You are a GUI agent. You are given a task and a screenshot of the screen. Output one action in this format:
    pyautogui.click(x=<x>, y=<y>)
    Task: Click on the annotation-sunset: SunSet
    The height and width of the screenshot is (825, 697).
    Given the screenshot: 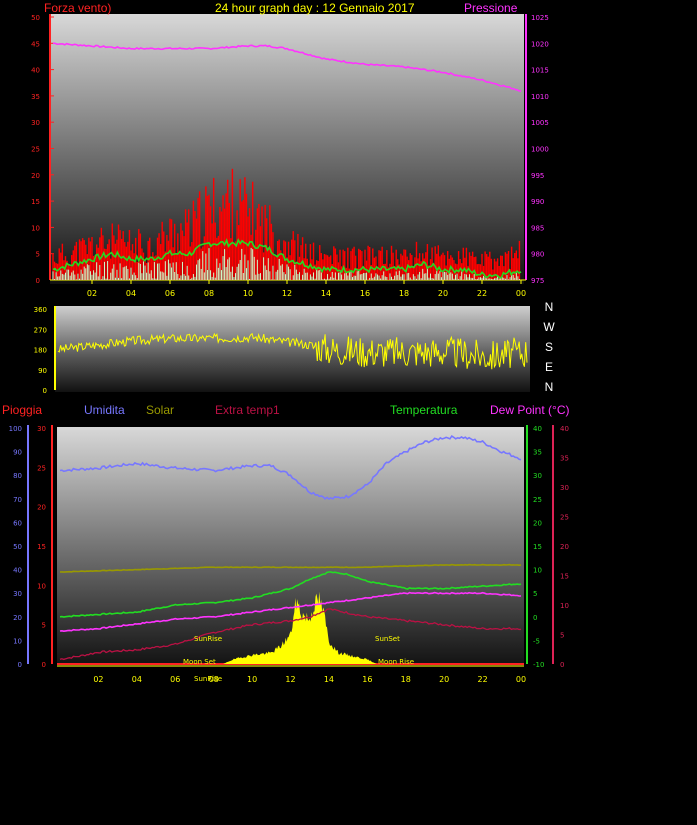 What is the action you would take?
    pyautogui.click(x=387, y=639)
    